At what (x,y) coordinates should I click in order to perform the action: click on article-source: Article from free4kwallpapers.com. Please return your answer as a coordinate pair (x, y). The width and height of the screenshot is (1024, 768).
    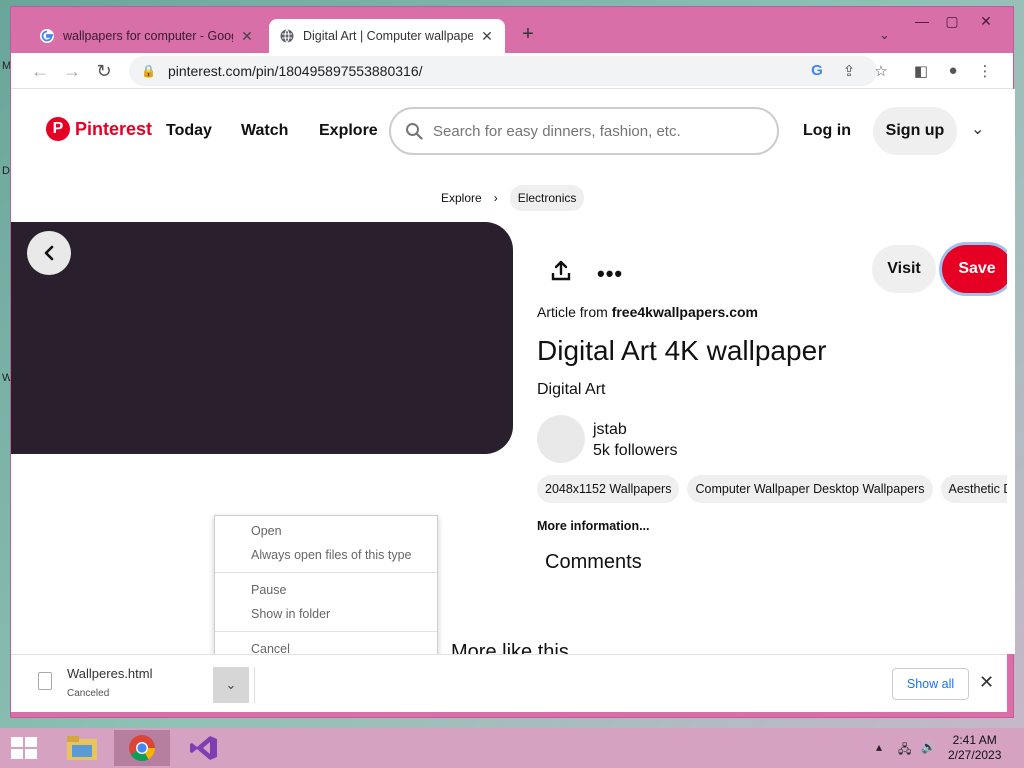
    Looking at the image, I should click on (647, 312).